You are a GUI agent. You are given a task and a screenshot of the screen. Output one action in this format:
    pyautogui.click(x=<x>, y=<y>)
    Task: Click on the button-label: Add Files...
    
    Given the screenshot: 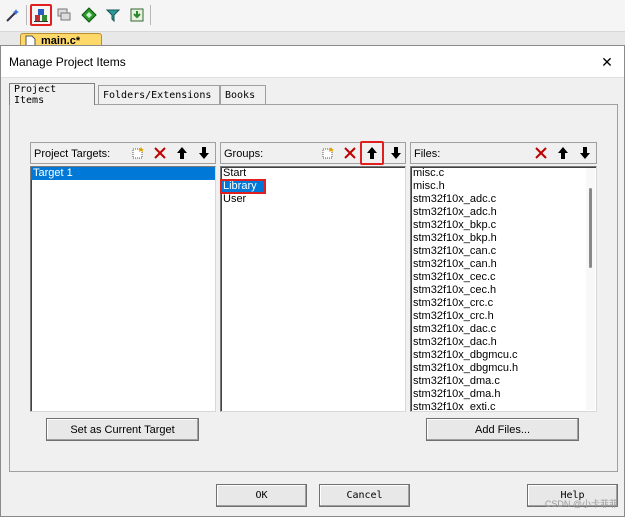 What is the action you would take?
    pyautogui.click(x=502, y=429)
    